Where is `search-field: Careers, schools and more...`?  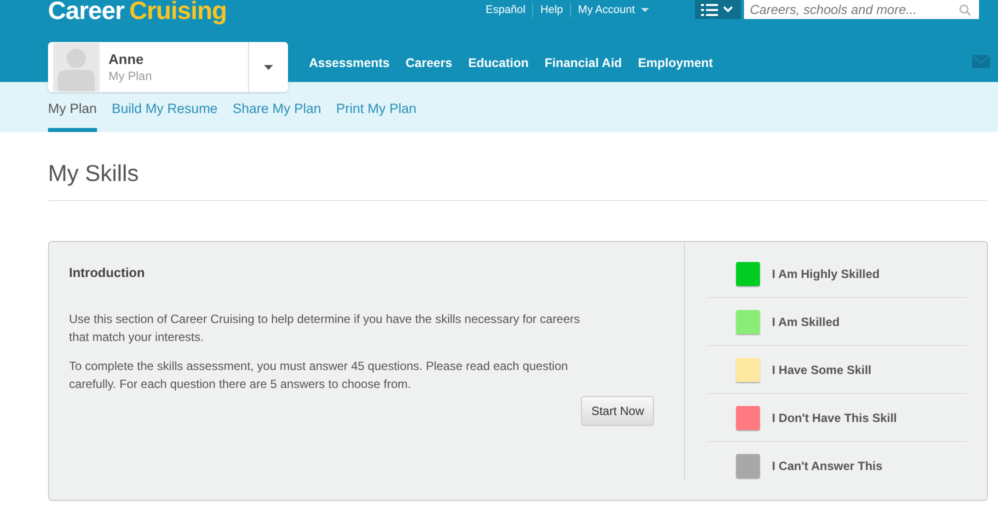 search-field: Careers, schools and more... is located at coordinates (861, 9).